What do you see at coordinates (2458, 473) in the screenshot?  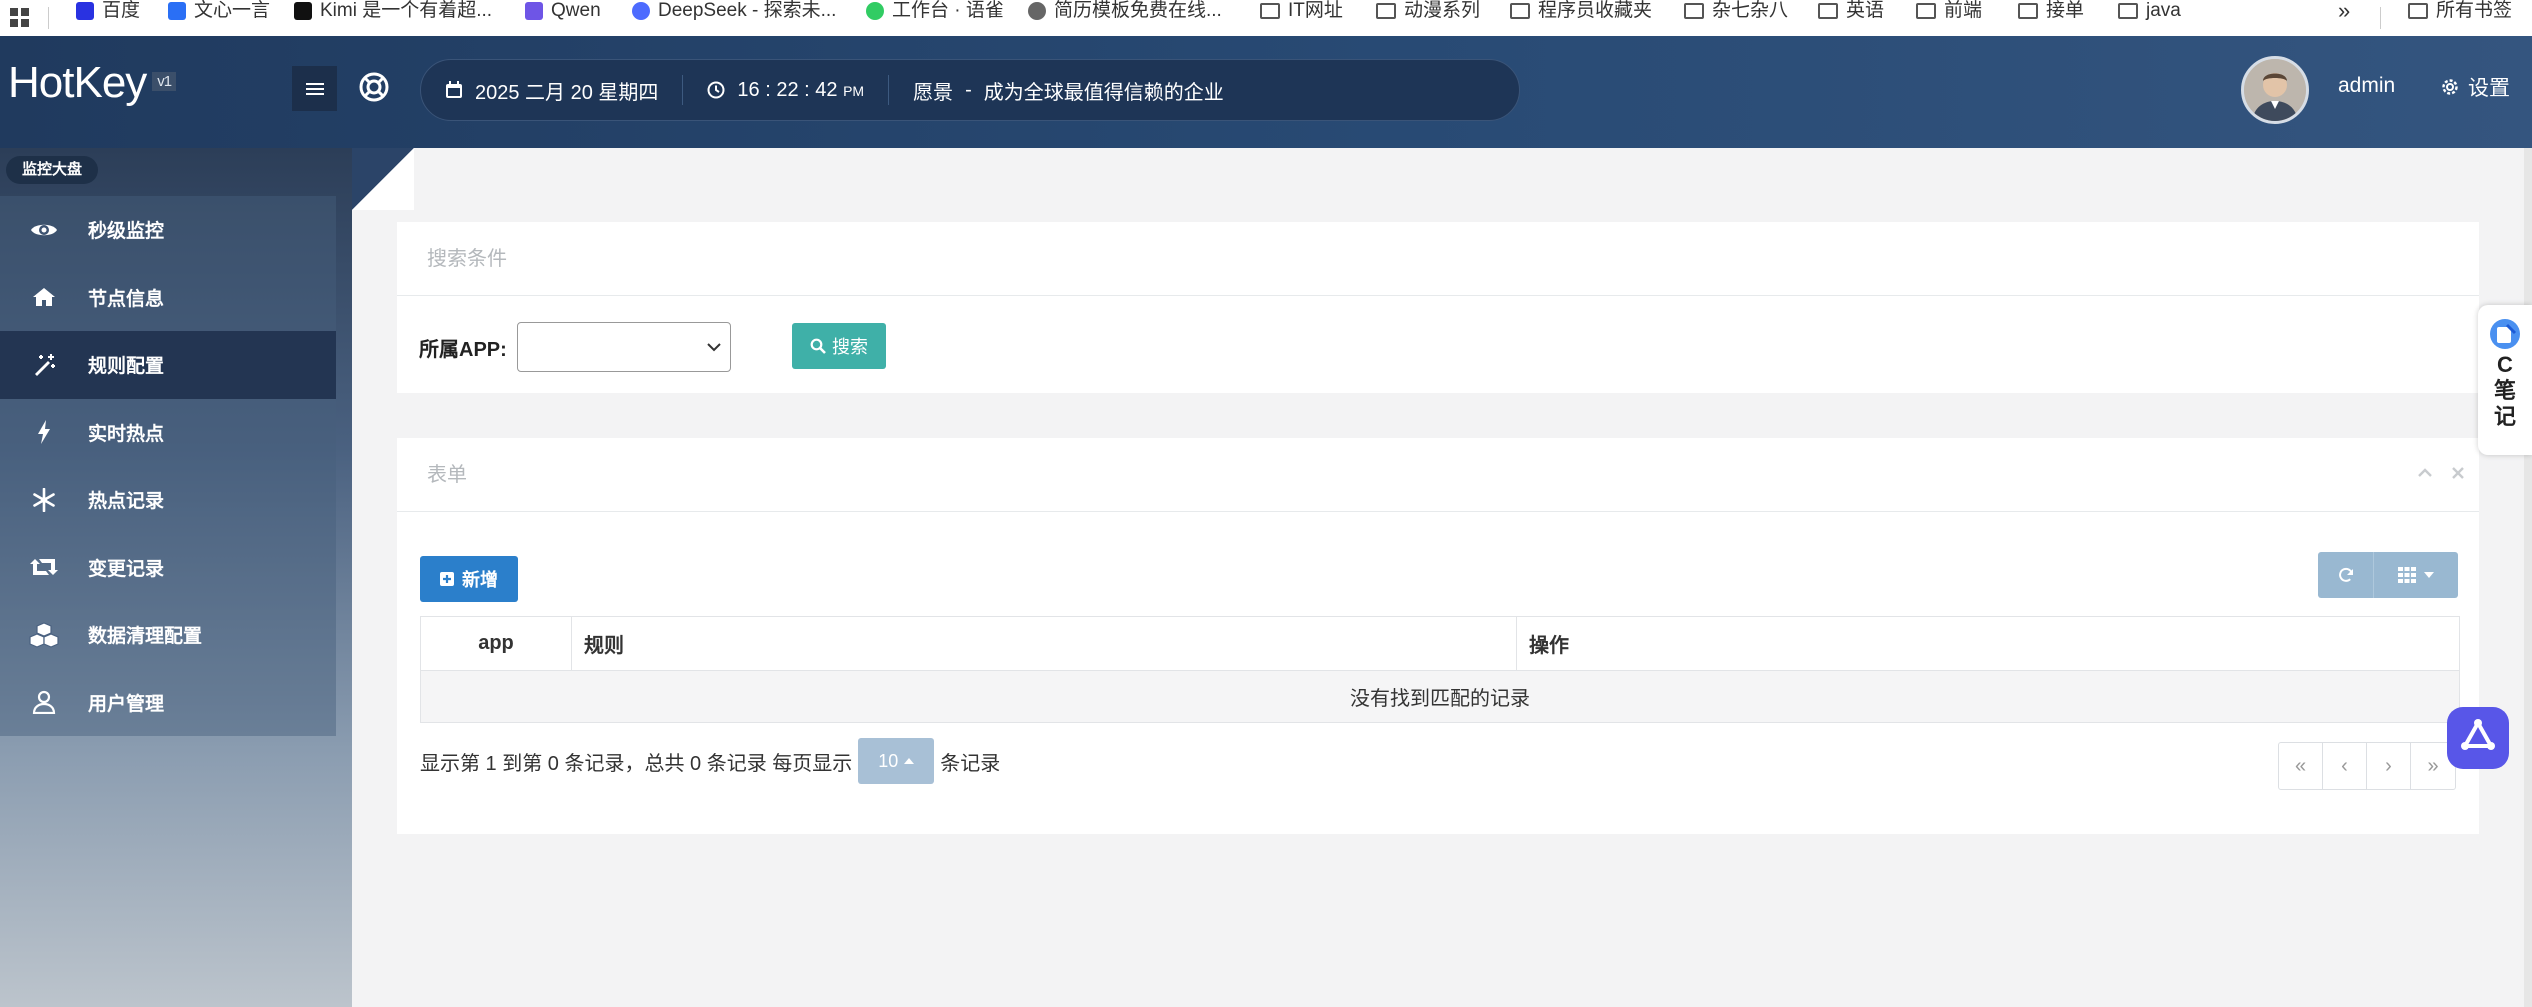 I see `close-icon` at bounding box center [2458, 473].